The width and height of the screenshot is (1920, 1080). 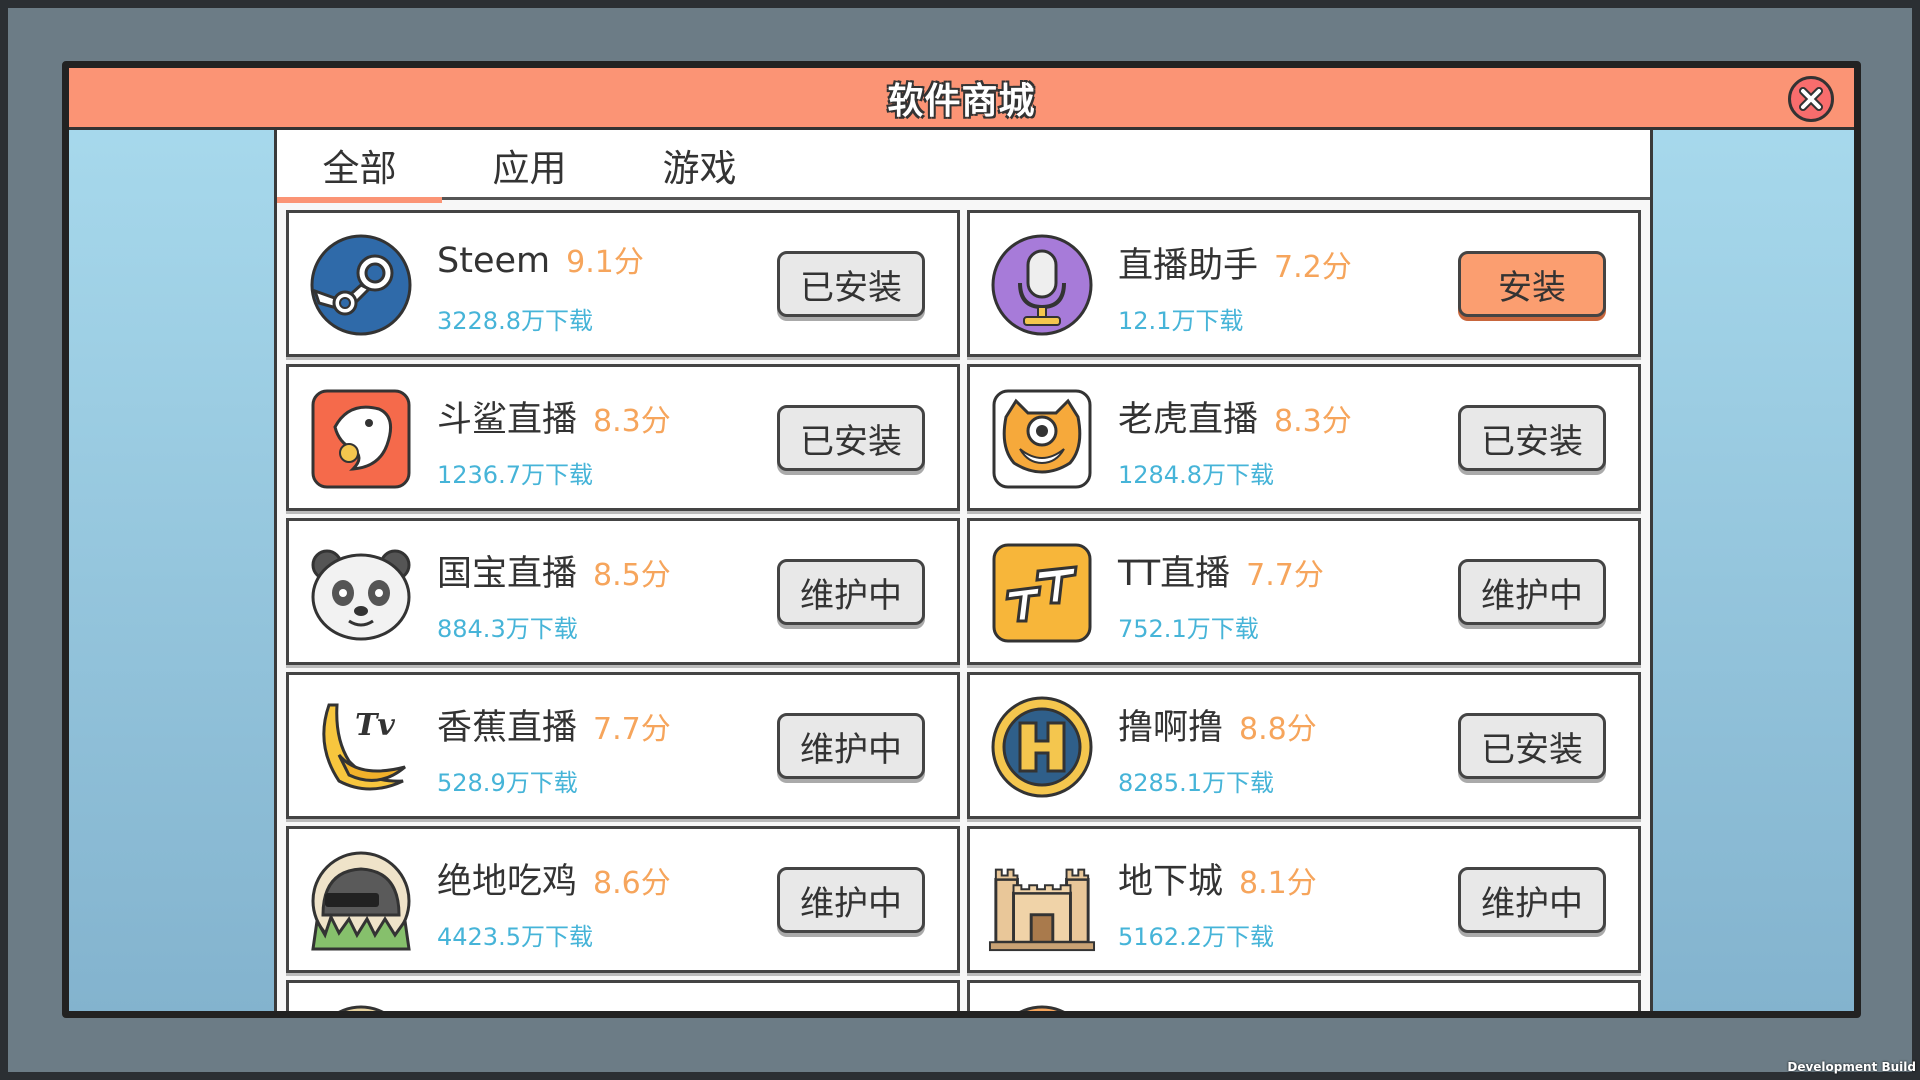 I want to click on tab-apps: 应用, so click(x=529, y=165).